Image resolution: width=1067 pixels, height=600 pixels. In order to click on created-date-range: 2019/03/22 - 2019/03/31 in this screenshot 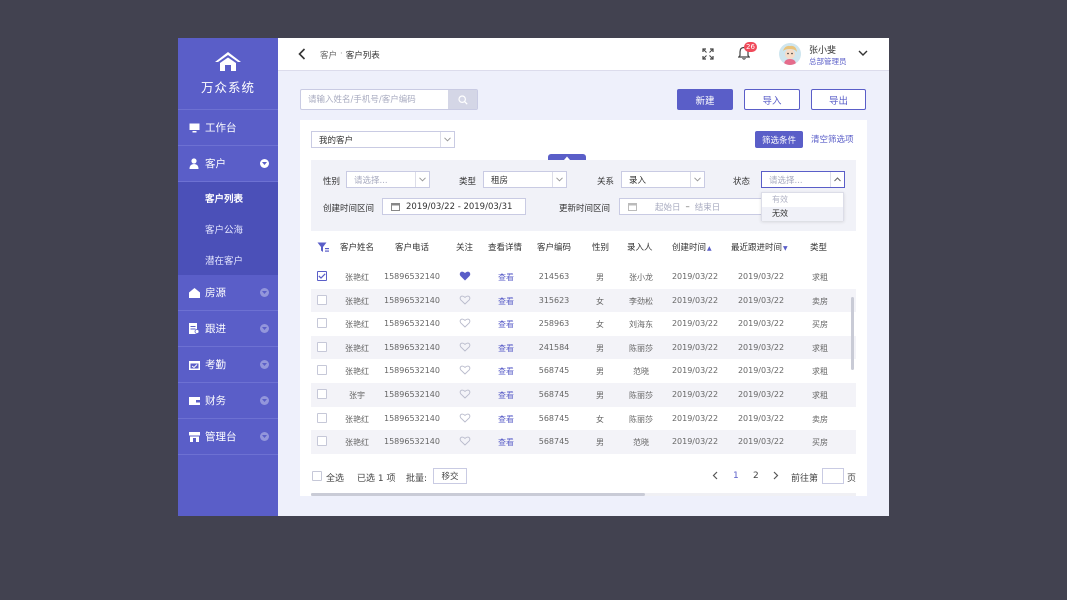, I will do `click(454, 206)`.